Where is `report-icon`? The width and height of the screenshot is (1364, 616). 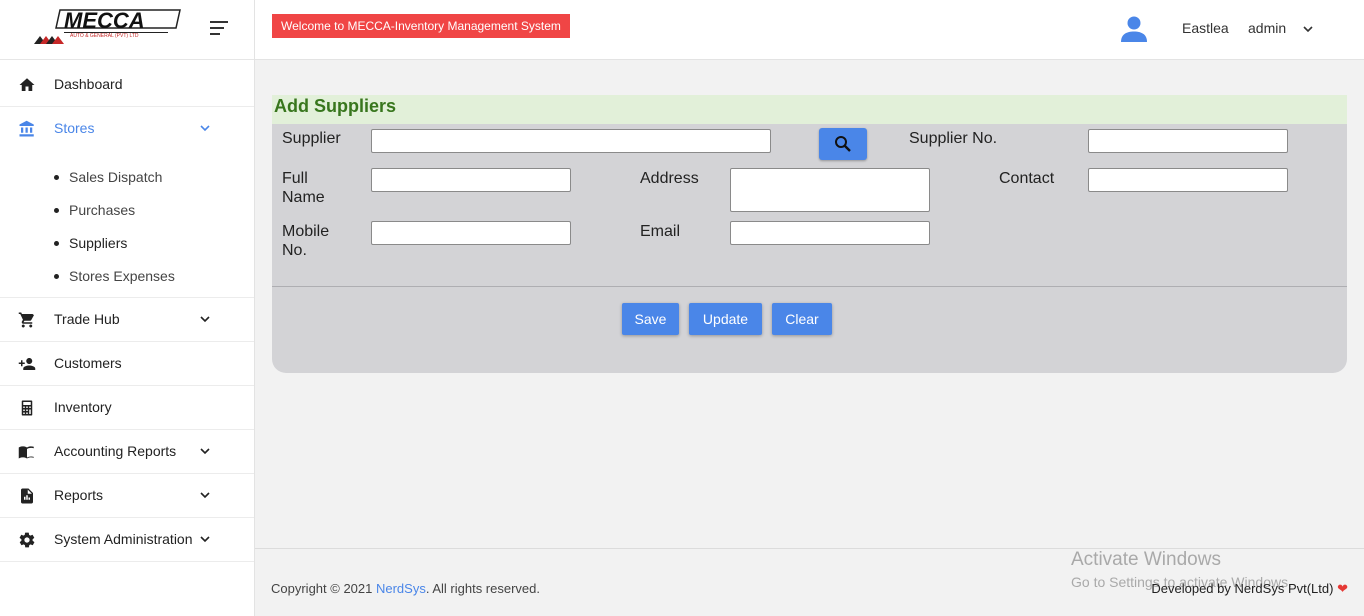 report-icon is located at coordinates (27, 496).